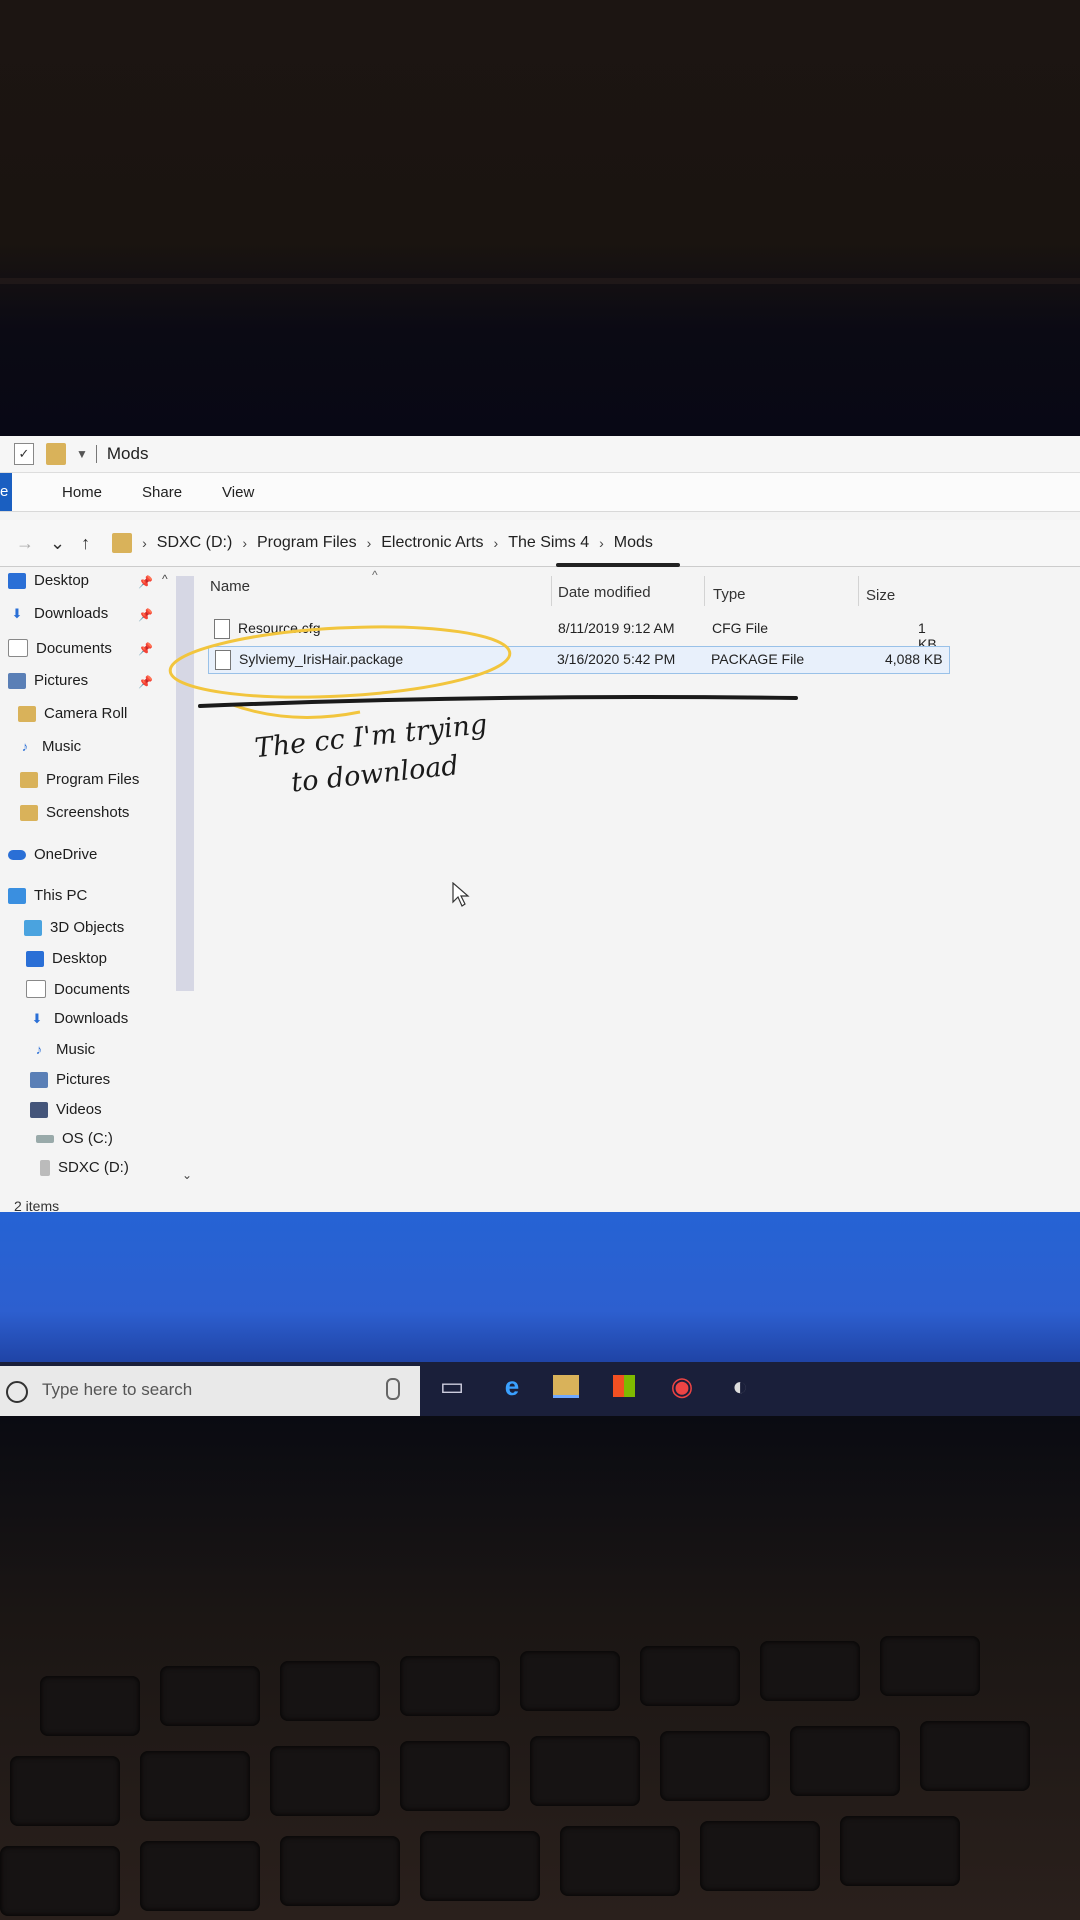 This screenshot has width=1080, height=1920. Describe the element at coordinates (740, 628) in the screenshot. I see `file-type: CFG File` at that location.